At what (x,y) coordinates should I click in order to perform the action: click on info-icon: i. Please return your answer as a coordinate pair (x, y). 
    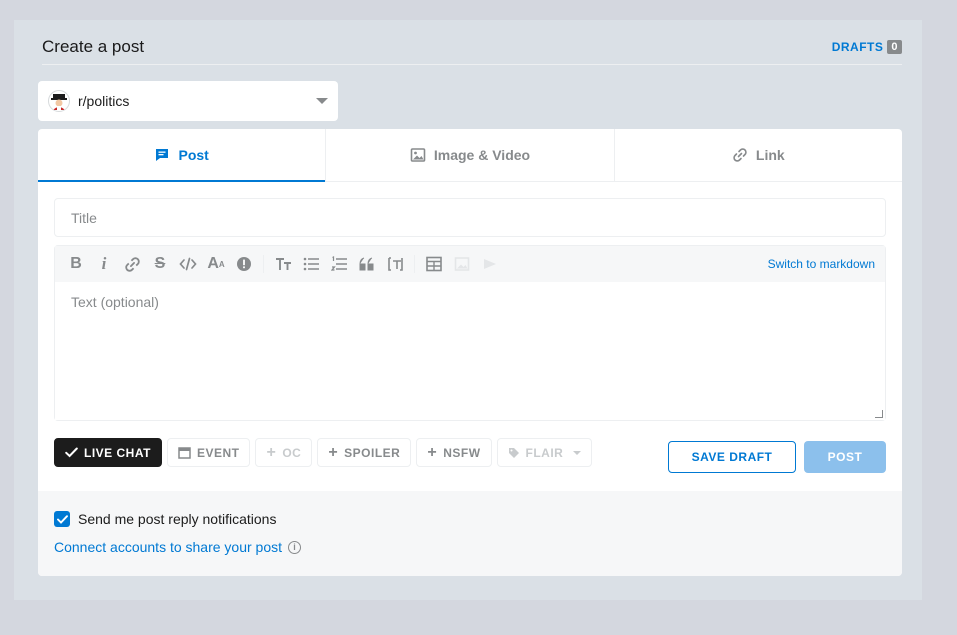
    Looking at the image, I should click on (295, 547).